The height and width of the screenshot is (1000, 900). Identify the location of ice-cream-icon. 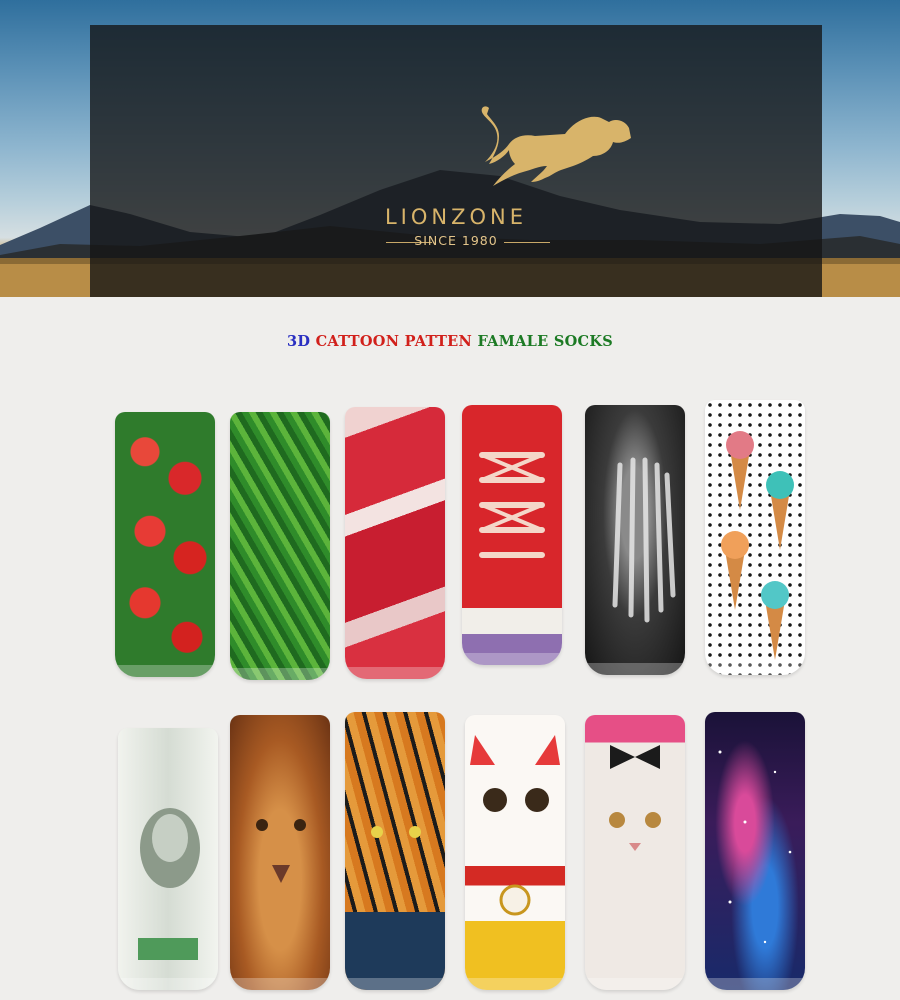
(757, 545).